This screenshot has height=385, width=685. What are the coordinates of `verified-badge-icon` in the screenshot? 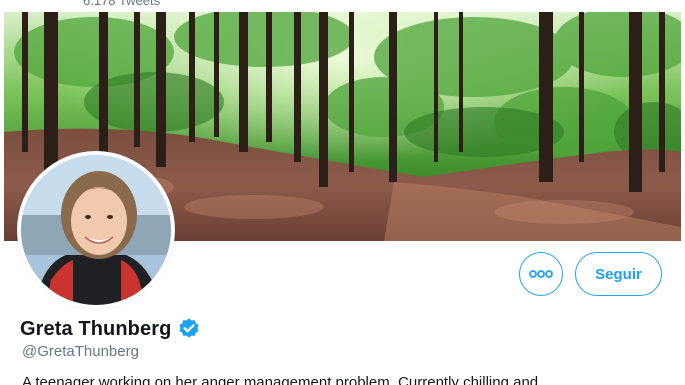 It's located at (189, 328).